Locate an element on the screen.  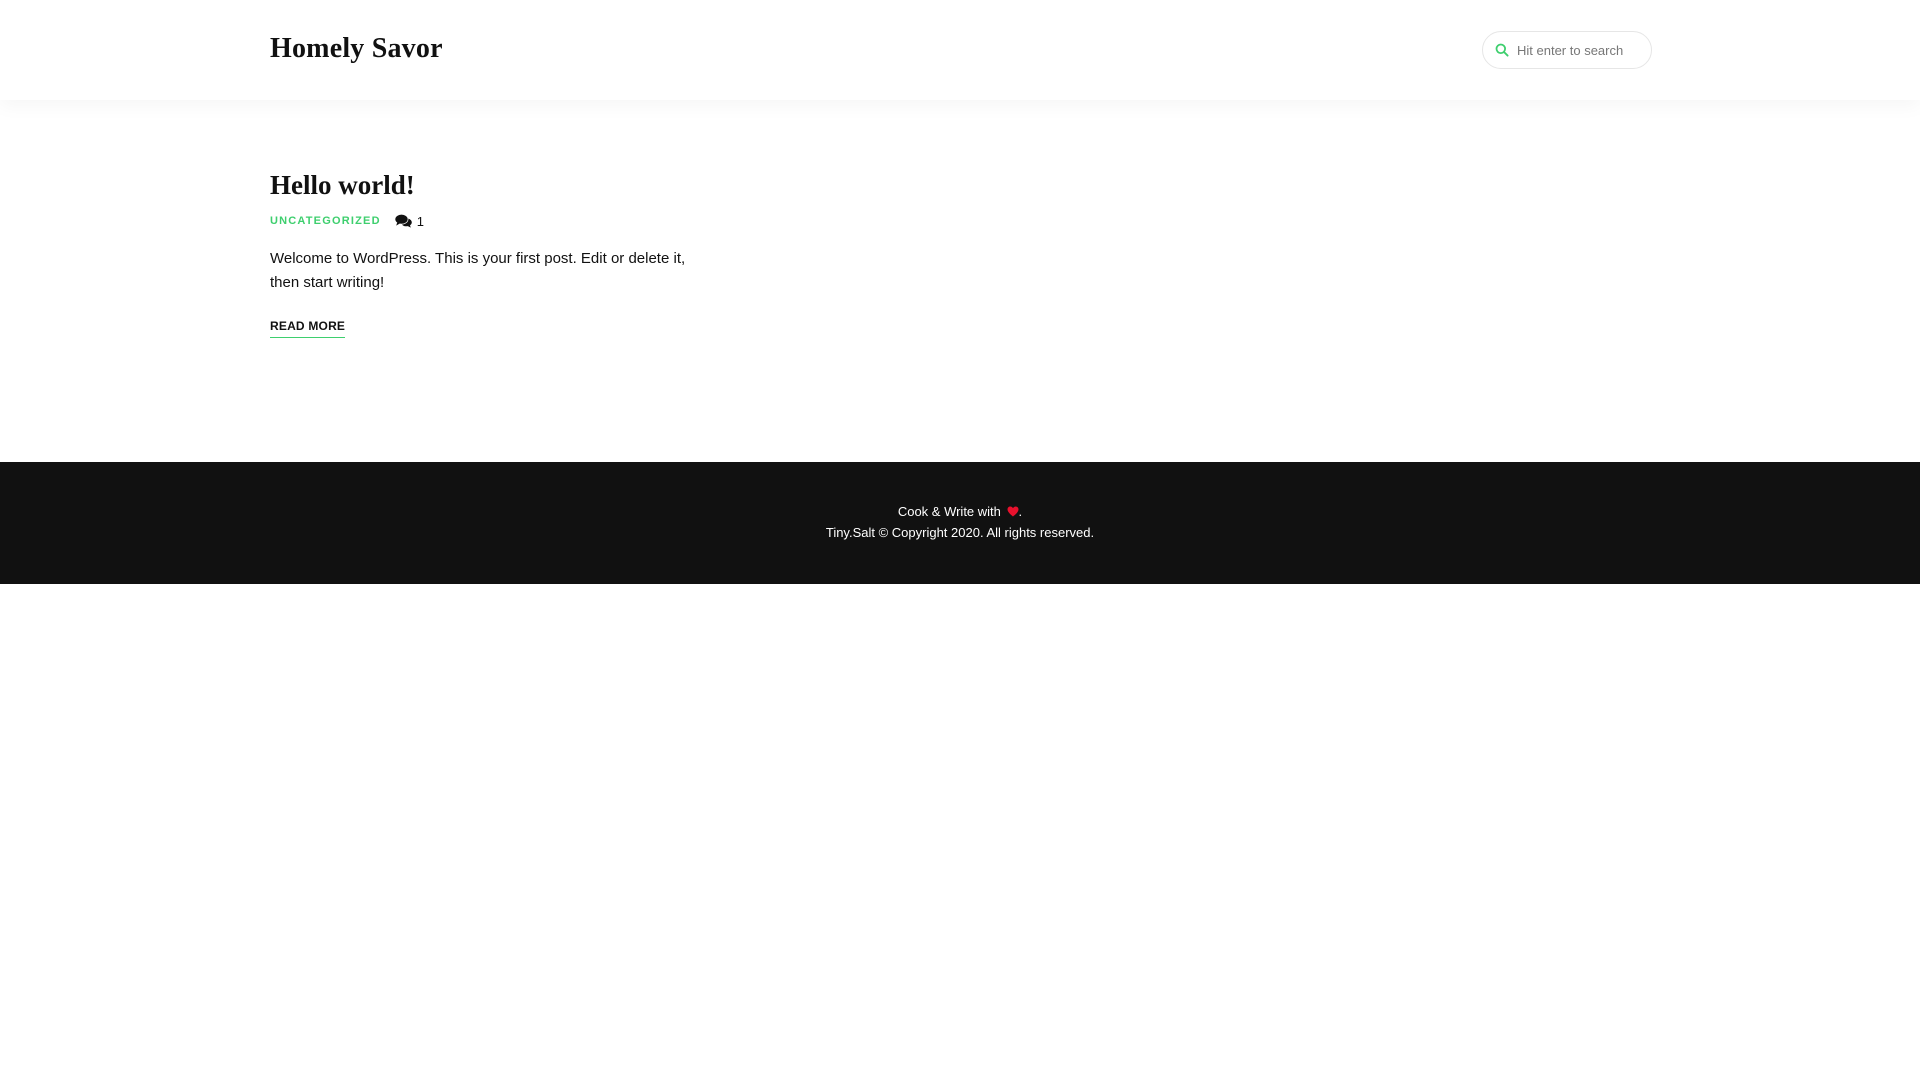
comments-link: 1 is located at coordinates (409, 221).